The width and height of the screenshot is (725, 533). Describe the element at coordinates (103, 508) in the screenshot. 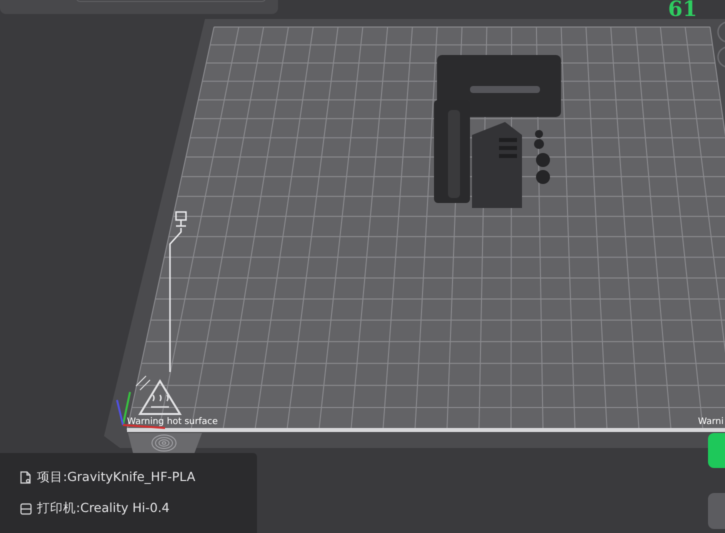

I see `info-text: 打印机:Creality Hi-0.4` at that location.